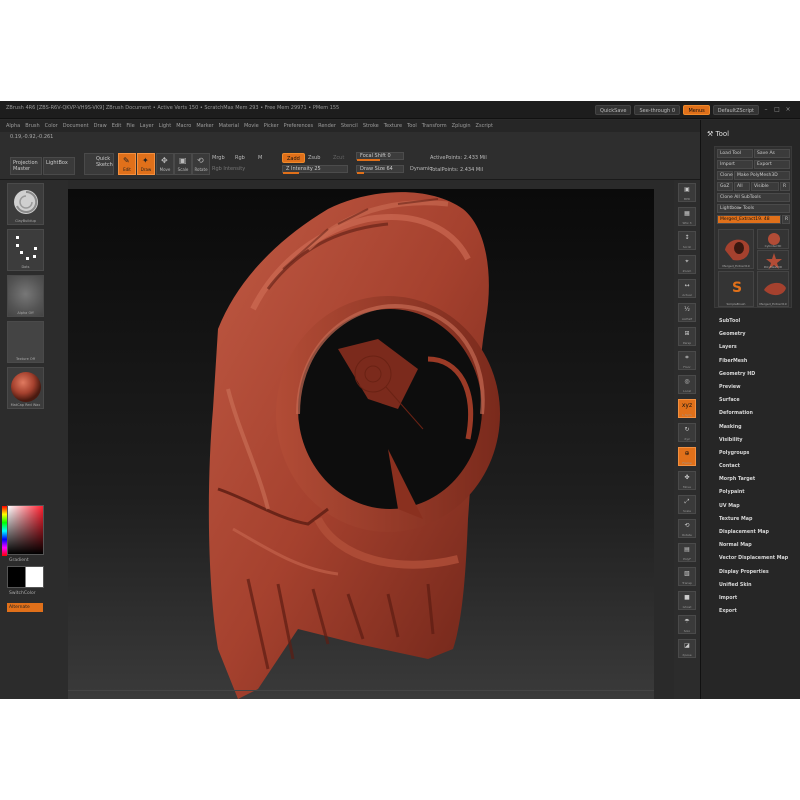  I want to click on make-polymesh-button: Make PolyMesh3D, so click(762, 175).